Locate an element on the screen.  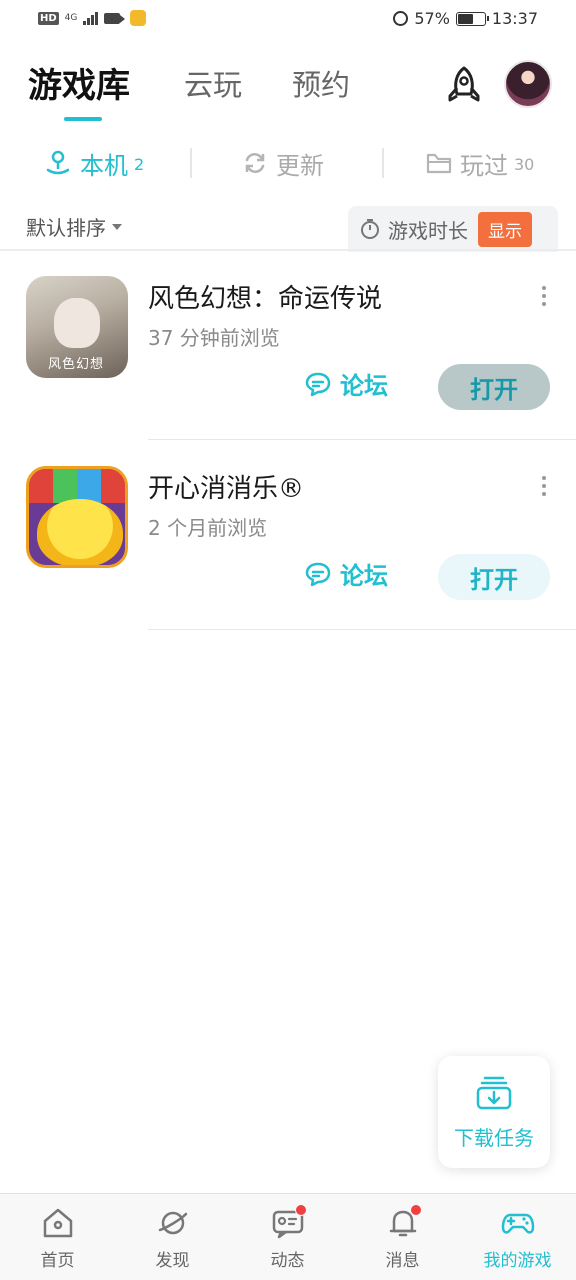
hd-badge: HD is located at coordinates (48, 18).